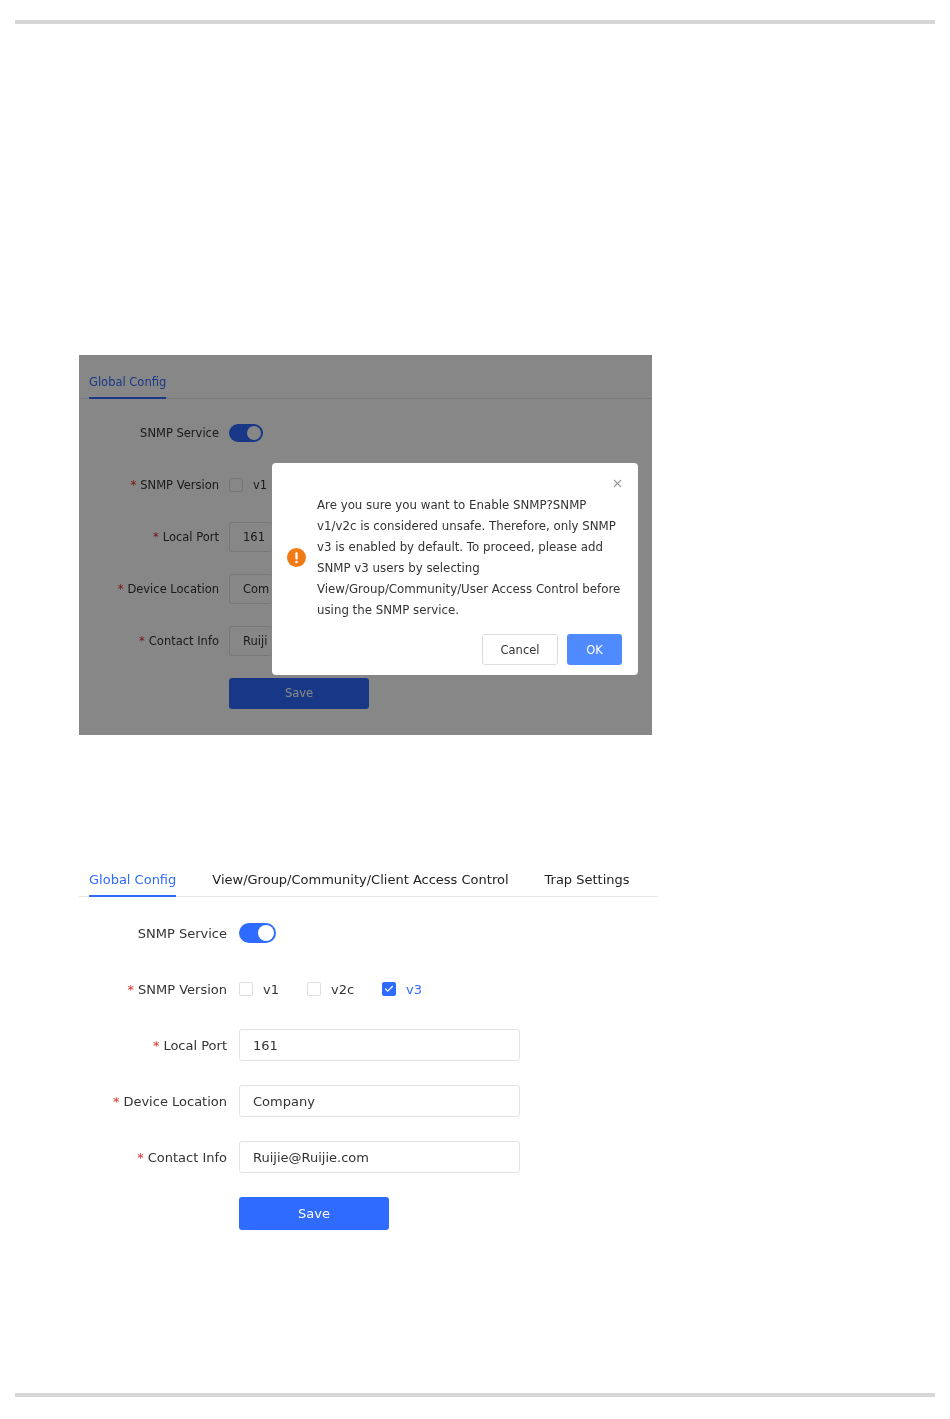  I want to click on checkbox, so click(389, 989).